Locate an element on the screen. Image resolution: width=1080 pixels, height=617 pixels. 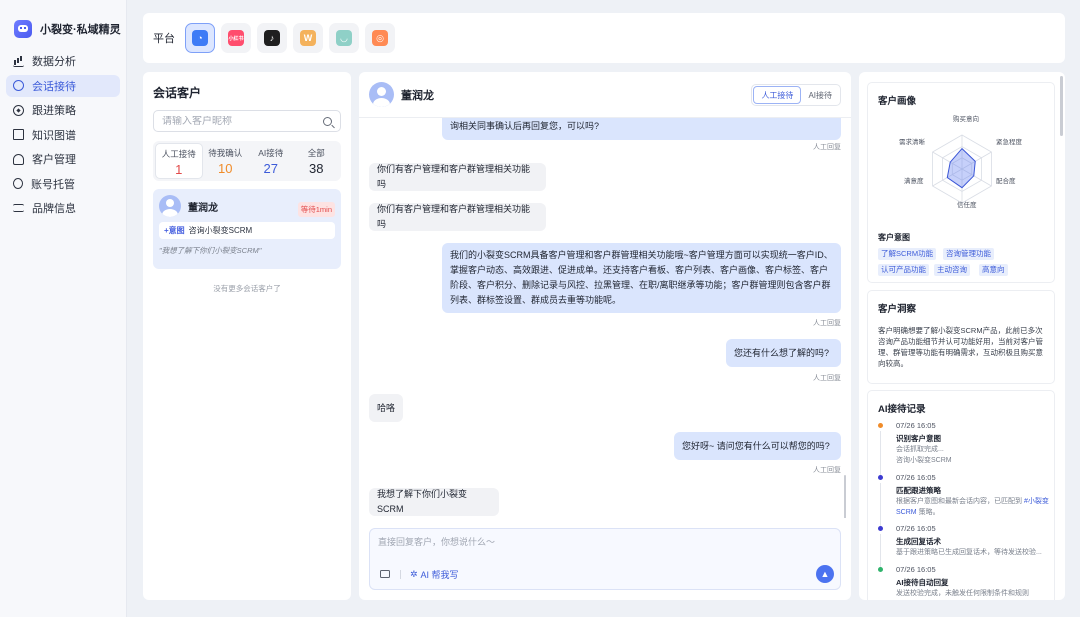
tab-ai: AI接待 27 is located at coordinates (271, 161).